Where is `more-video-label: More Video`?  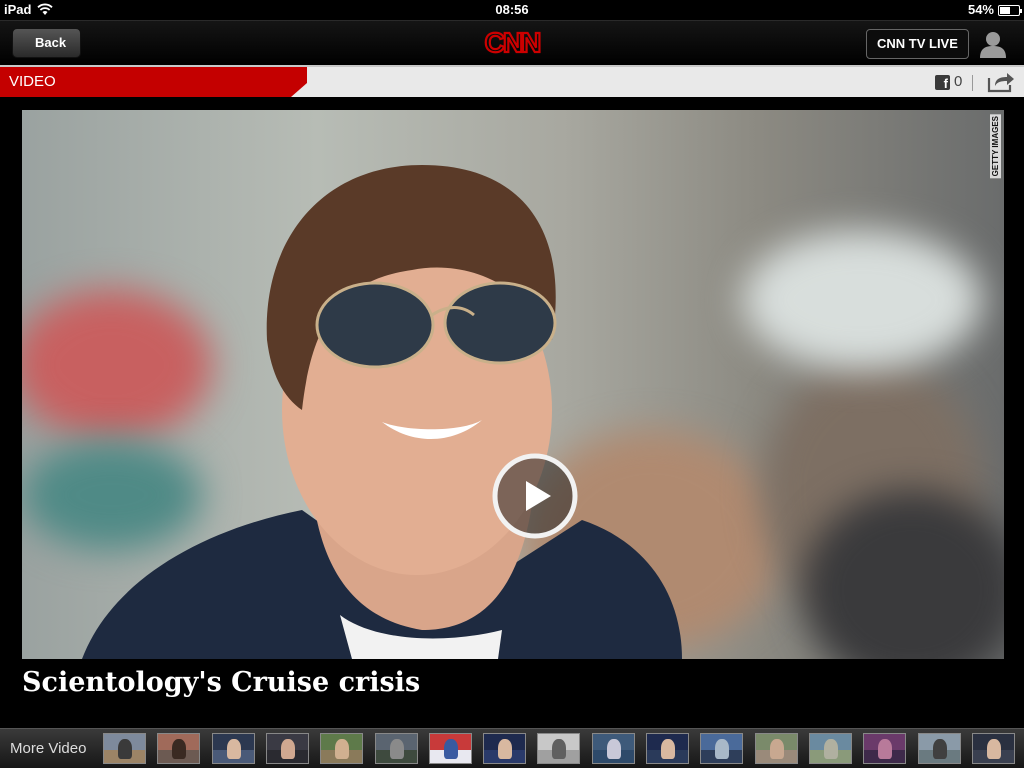
more-video-label: More Video is located at coordinates (48, 748).